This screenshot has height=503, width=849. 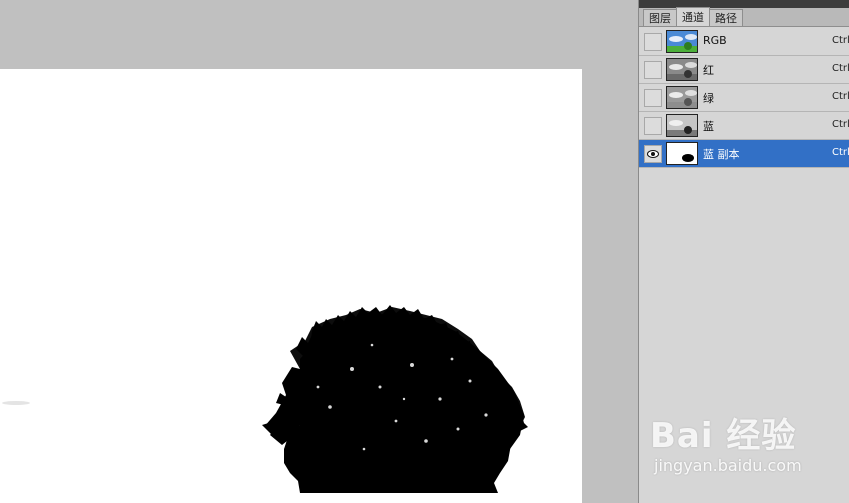 I want to click on tab-layers: 图层, so click(x=660, y=17).